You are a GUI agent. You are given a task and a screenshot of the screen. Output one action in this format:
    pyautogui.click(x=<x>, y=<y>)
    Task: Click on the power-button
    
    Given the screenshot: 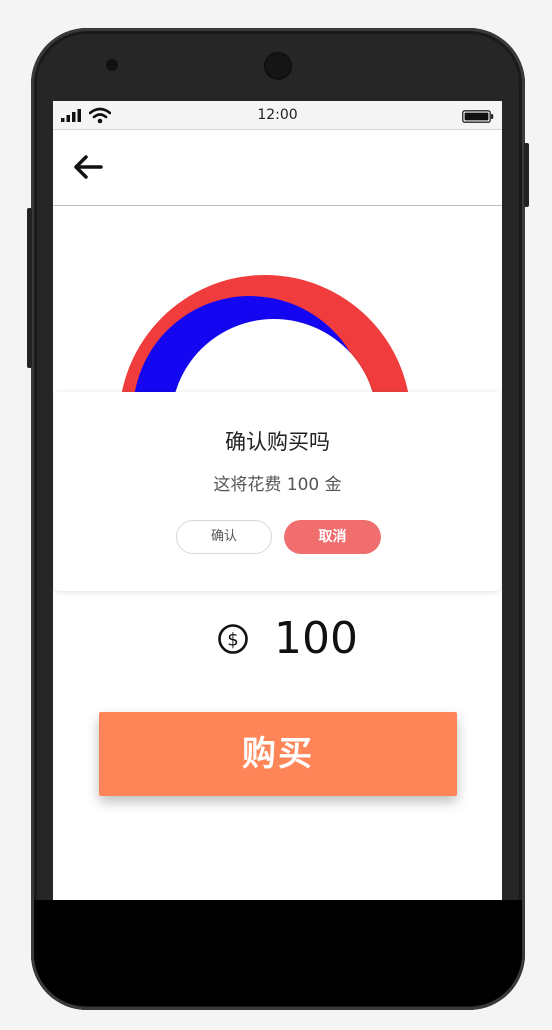 What is the action you would take?
    pyautogui.click(x=526, y=175)
    